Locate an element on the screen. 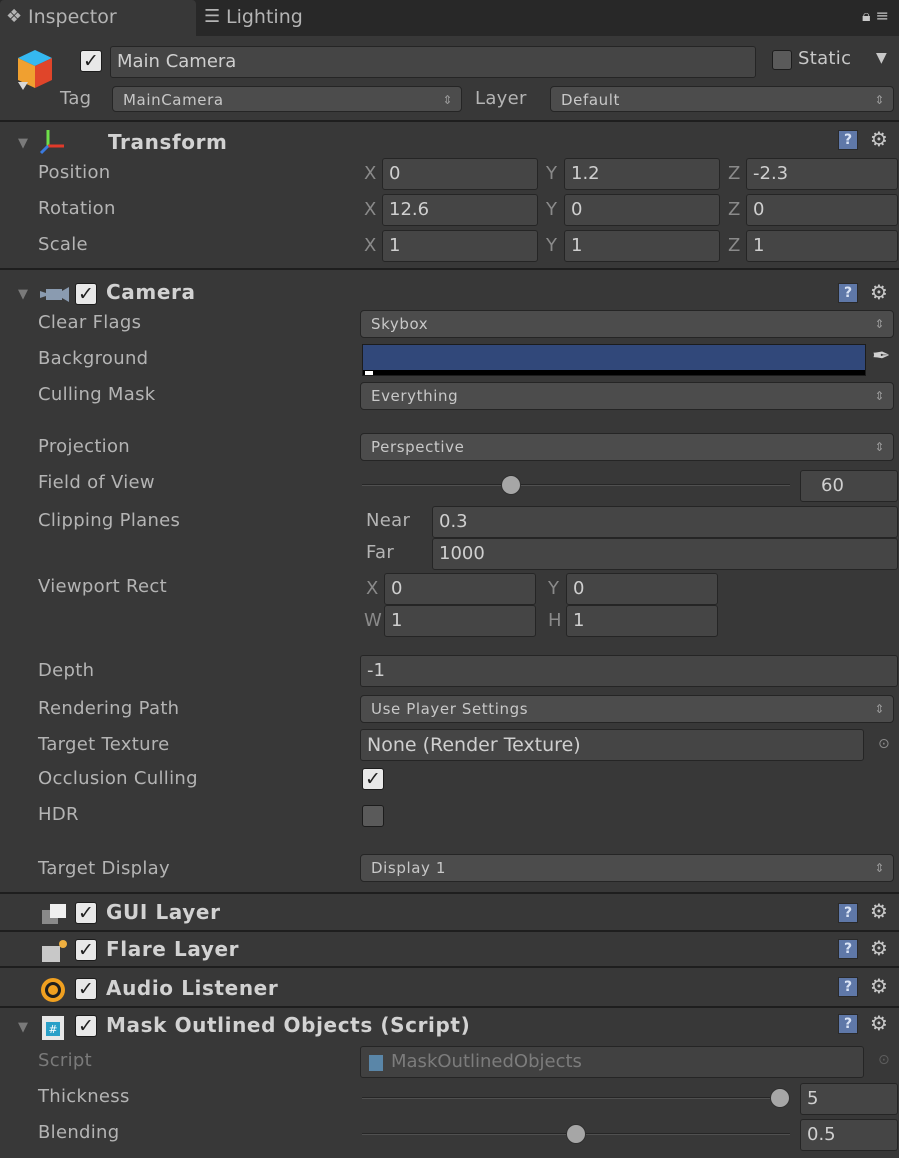 Image resolution: width=899 pixels, height=1158 pixels. flare-layer-enabled-checkbox: ✓ is located at coordinates (86, 950).